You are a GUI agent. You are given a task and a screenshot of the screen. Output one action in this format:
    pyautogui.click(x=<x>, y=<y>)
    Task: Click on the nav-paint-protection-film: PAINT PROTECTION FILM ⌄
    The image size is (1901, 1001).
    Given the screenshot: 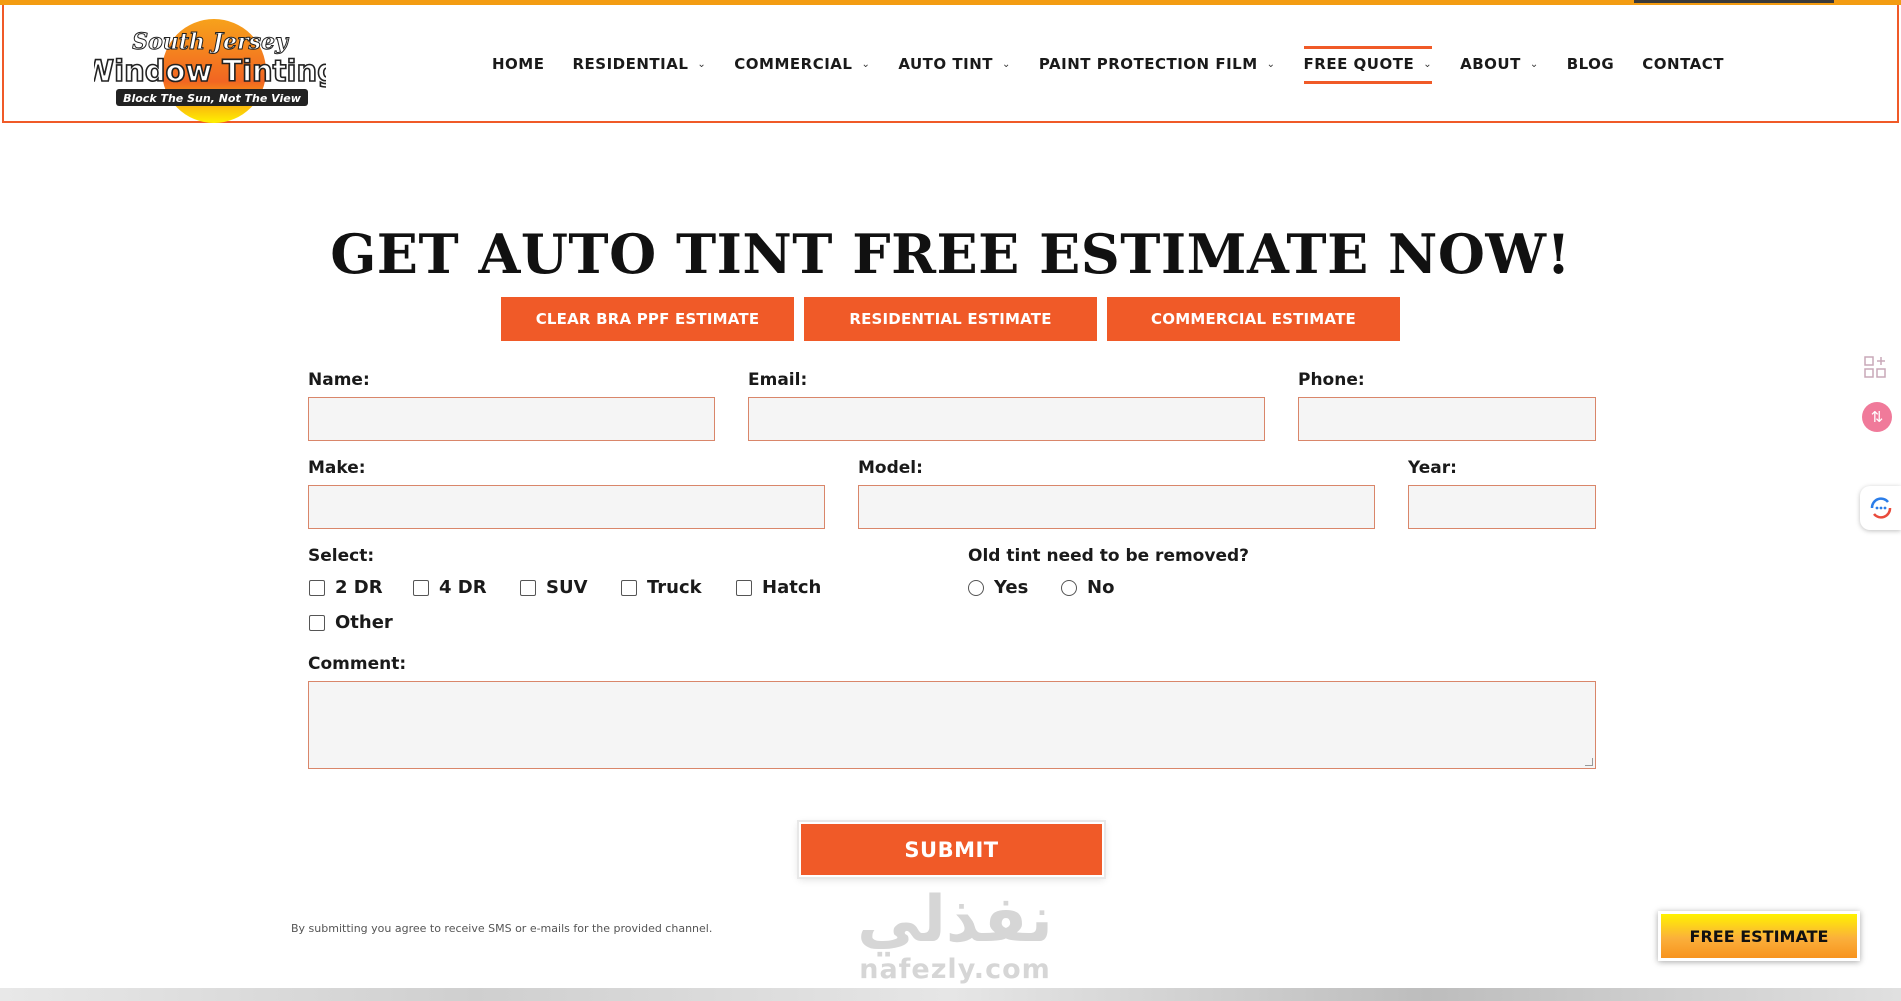 What is the action you would take?
    pyautogui.click(x=1157, y=64)
    